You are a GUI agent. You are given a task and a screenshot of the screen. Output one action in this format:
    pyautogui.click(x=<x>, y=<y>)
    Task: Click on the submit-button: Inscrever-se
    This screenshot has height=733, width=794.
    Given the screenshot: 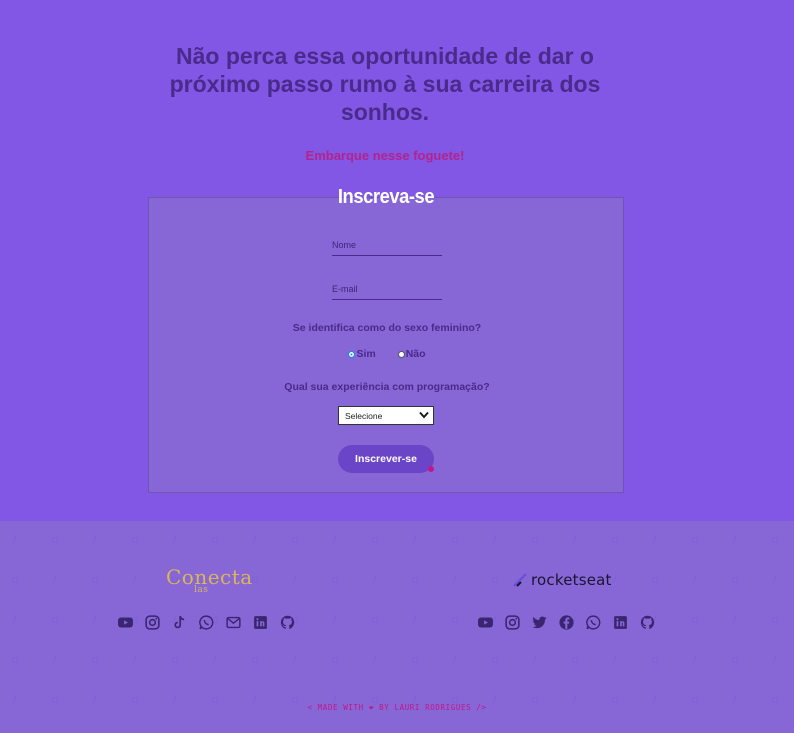 What is the action you would take?
    pyautogui.click(x=386, y=459)
    